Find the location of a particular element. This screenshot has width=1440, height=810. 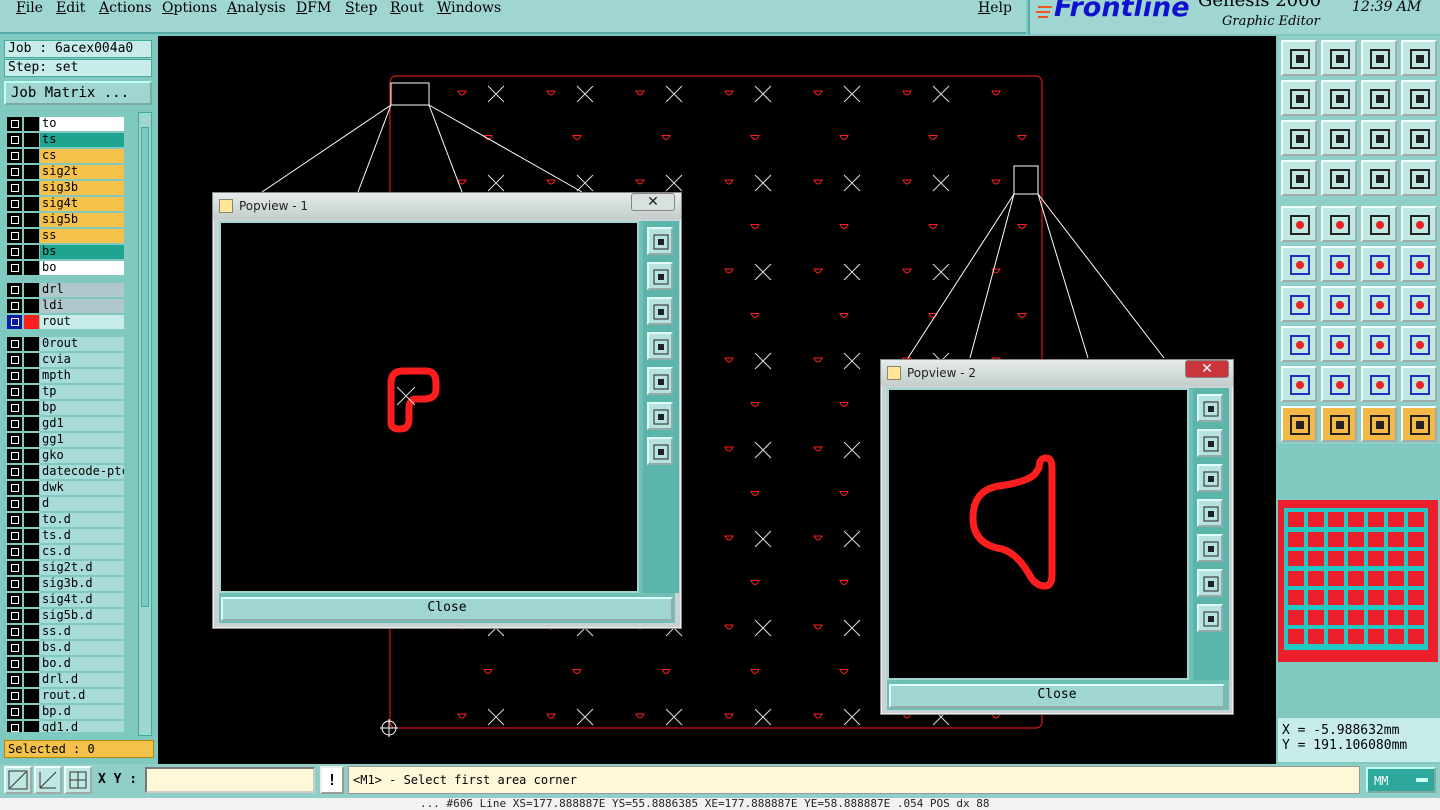

snap-icon is located at coordinates (1339, 178).